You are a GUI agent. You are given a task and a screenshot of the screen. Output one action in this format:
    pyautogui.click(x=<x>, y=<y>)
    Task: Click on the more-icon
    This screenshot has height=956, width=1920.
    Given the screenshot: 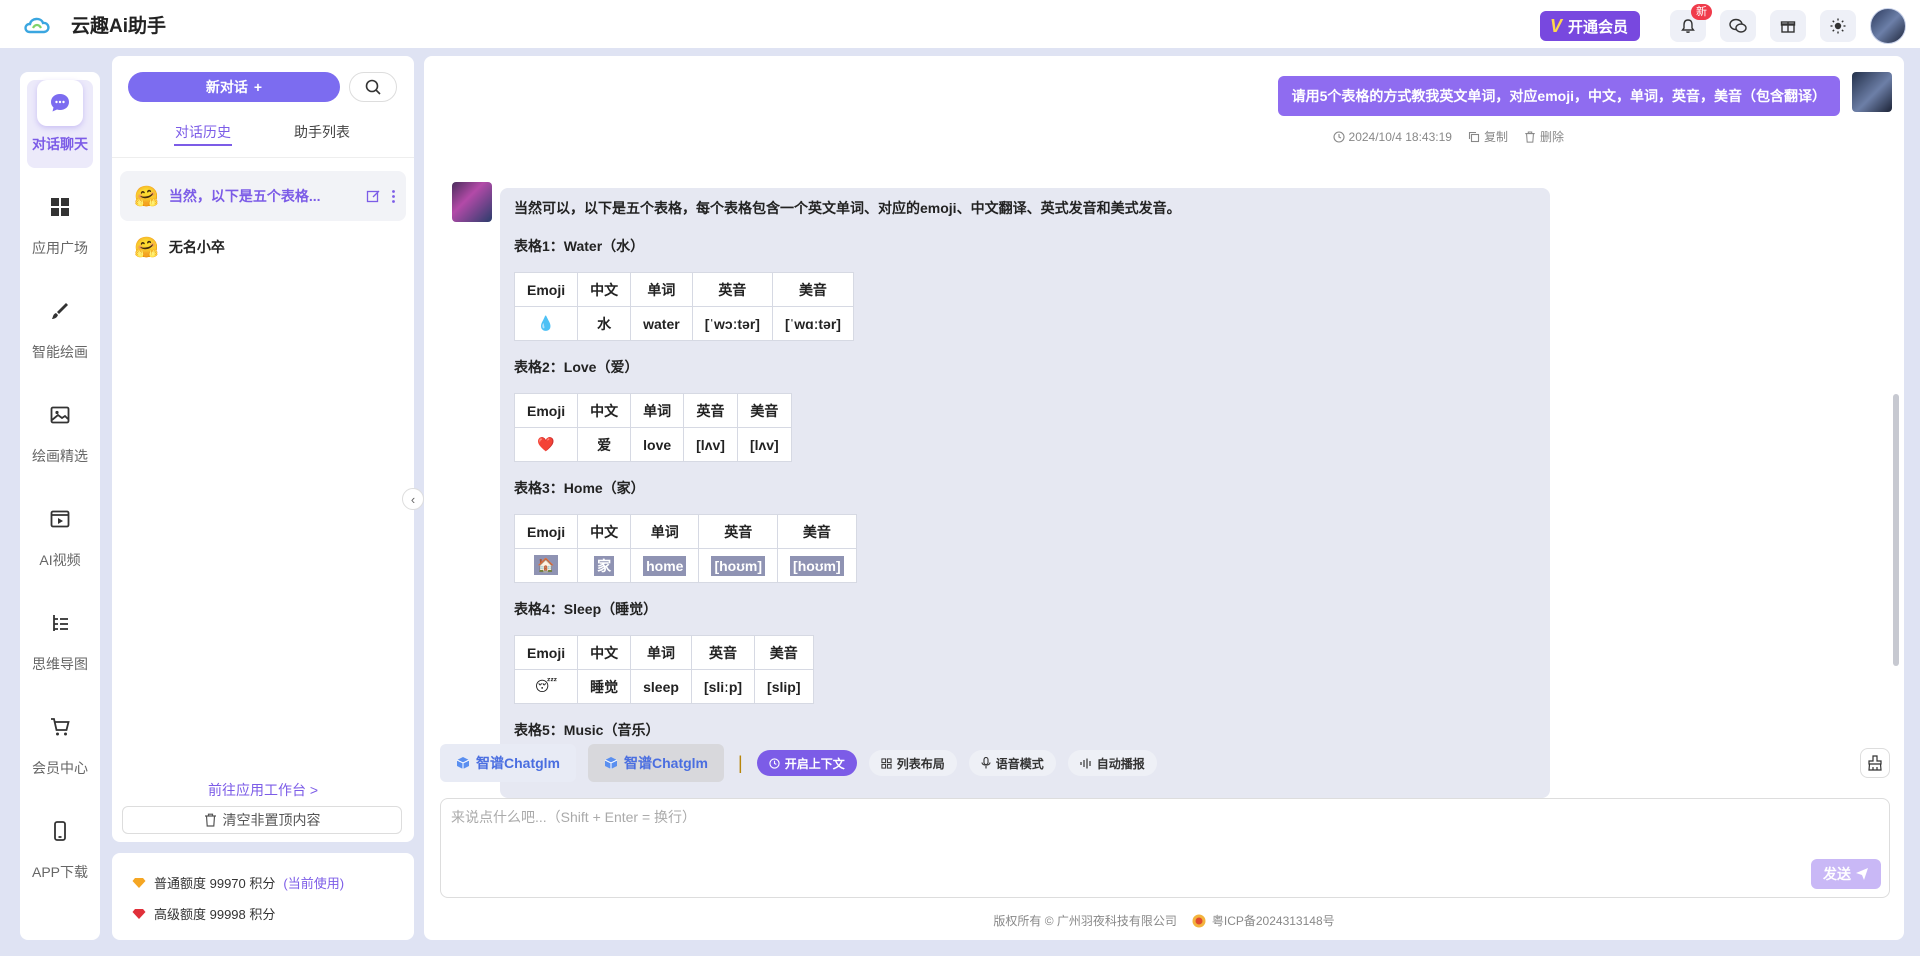 What is the action you would take?
    pyautogui.click(x=393, y=196)
    